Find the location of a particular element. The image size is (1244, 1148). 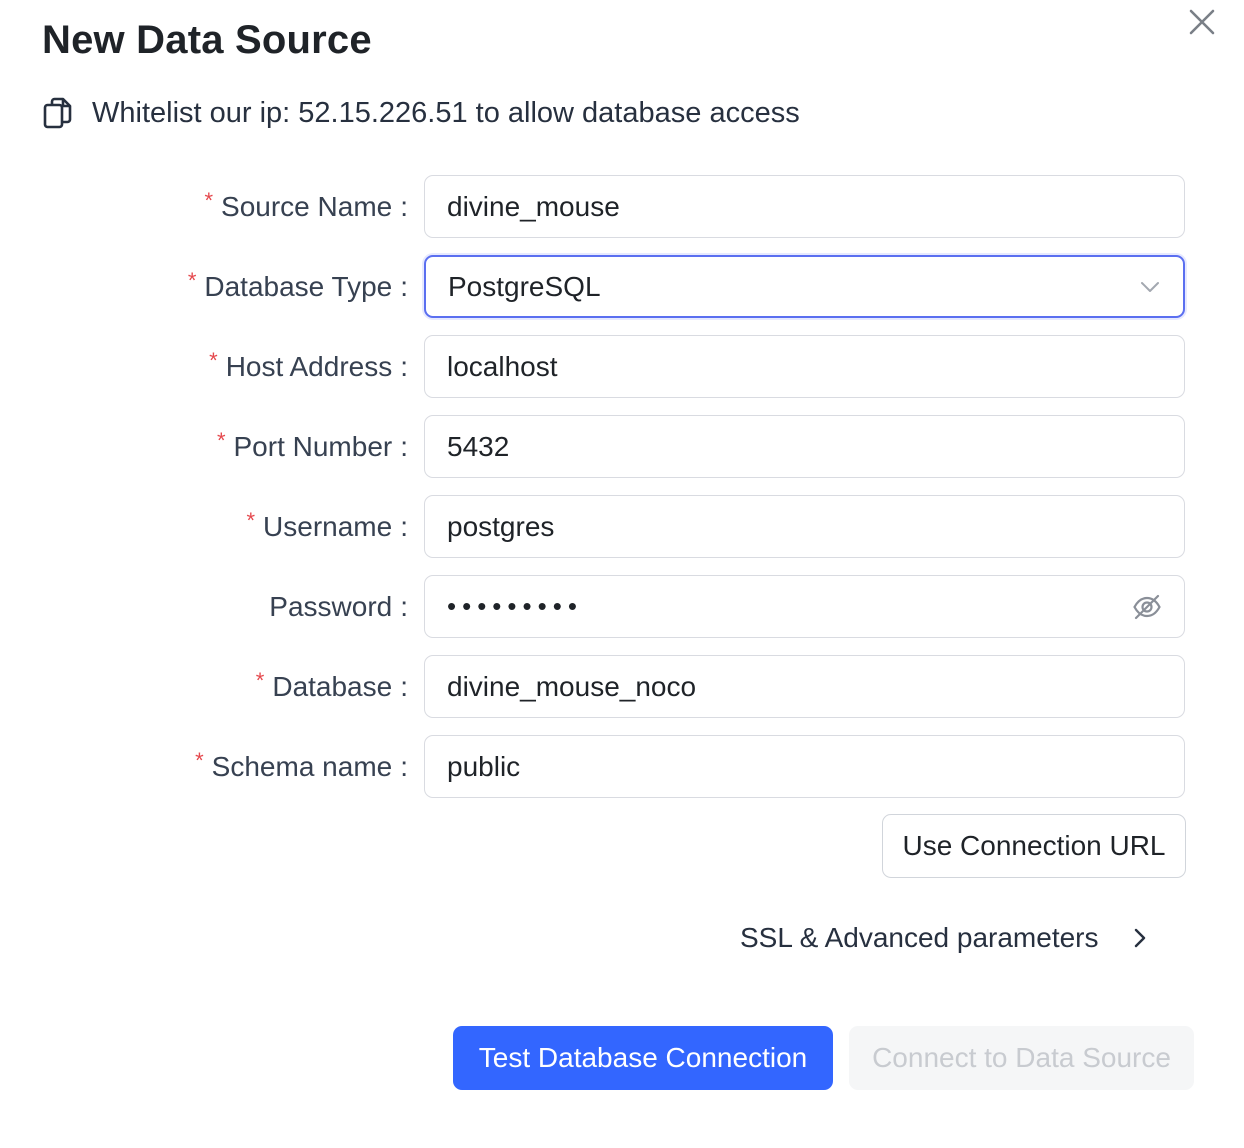

field-label-text: Username is located at coordinates (328, 526).